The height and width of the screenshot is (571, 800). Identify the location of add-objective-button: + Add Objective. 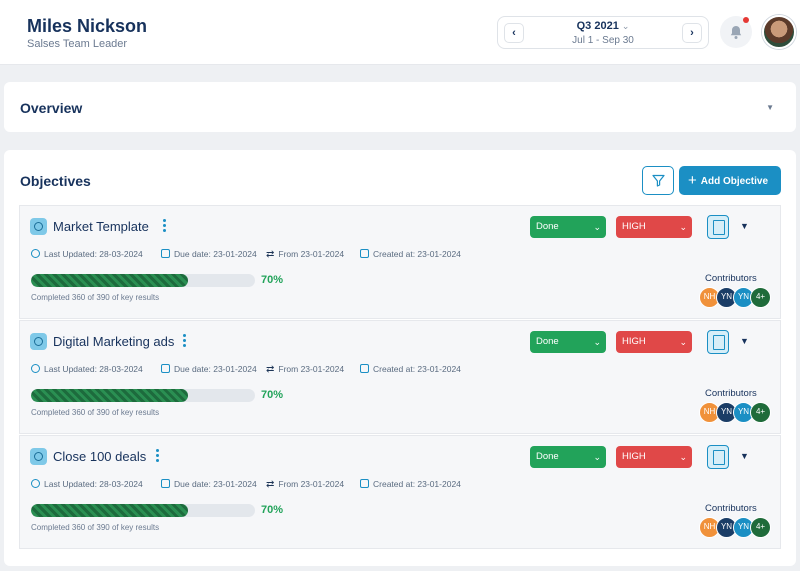
(730, 180).